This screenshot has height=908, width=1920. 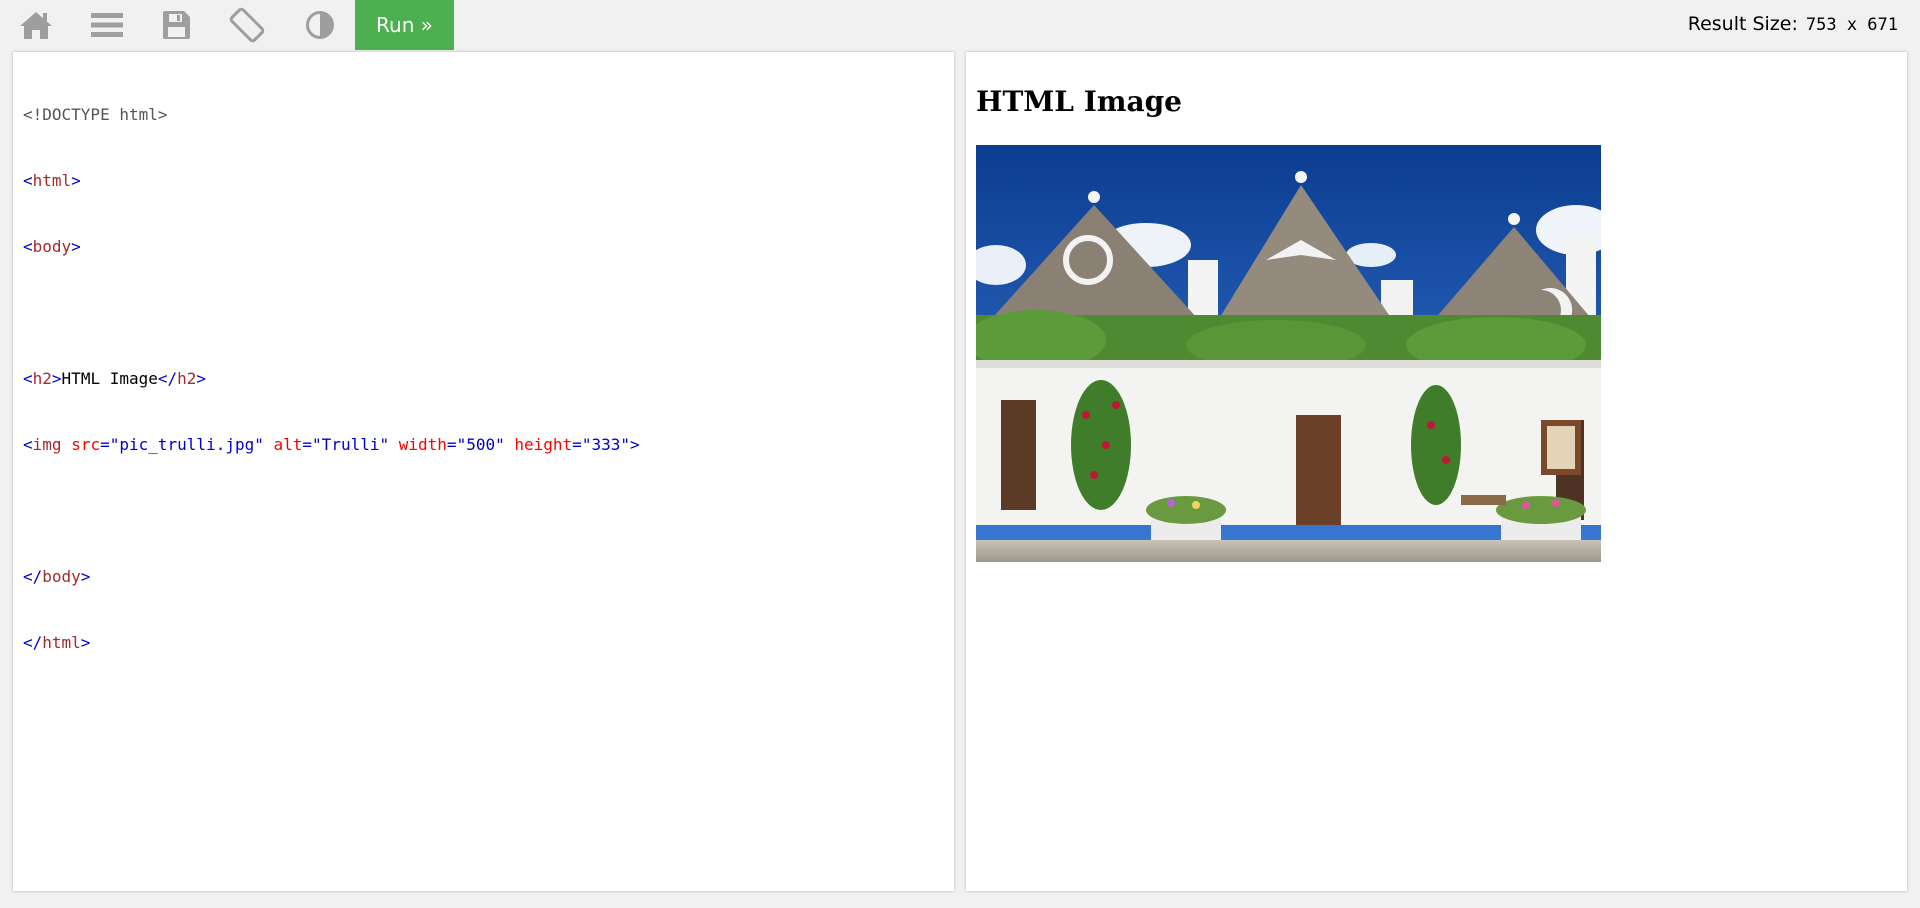 I want to click on code-line: <h2>HTML Image</h2>, so click(x=115, y=378).